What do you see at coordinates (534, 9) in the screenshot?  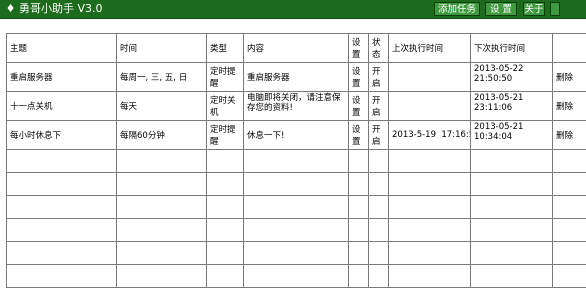 I see `about-button: 关于` at bounding box center [534, 9].